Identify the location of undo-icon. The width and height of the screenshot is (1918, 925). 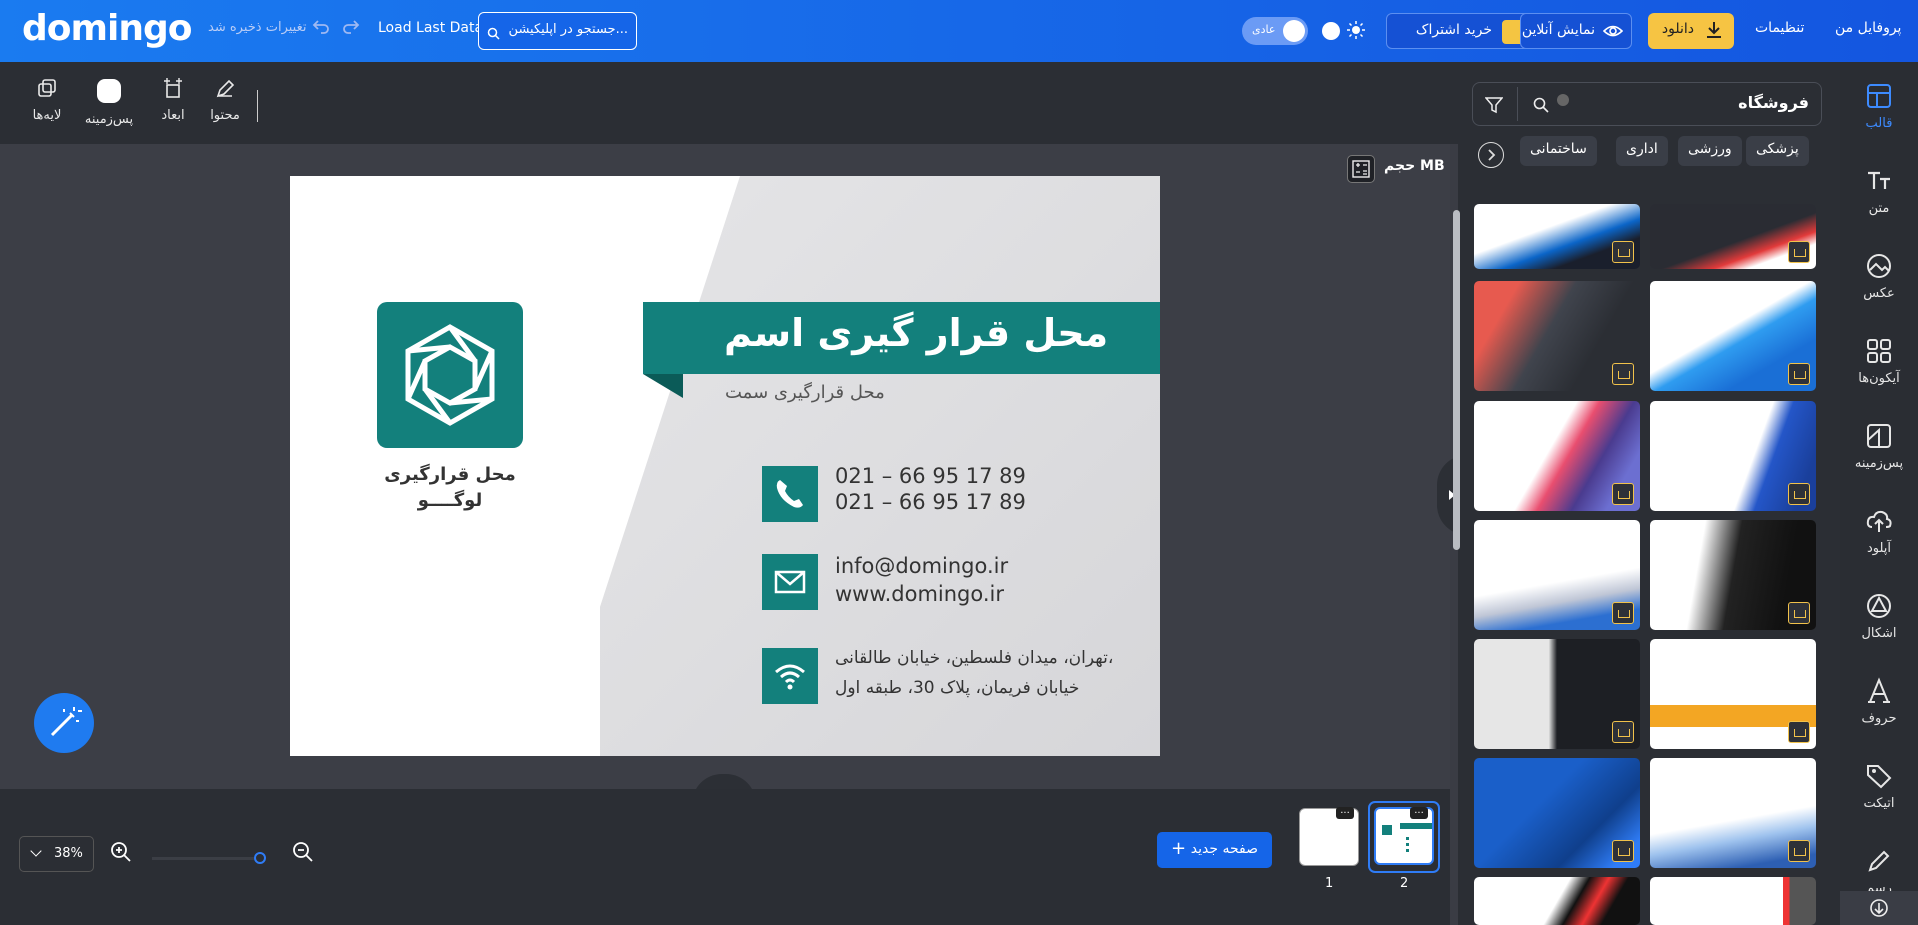
(321, 27).